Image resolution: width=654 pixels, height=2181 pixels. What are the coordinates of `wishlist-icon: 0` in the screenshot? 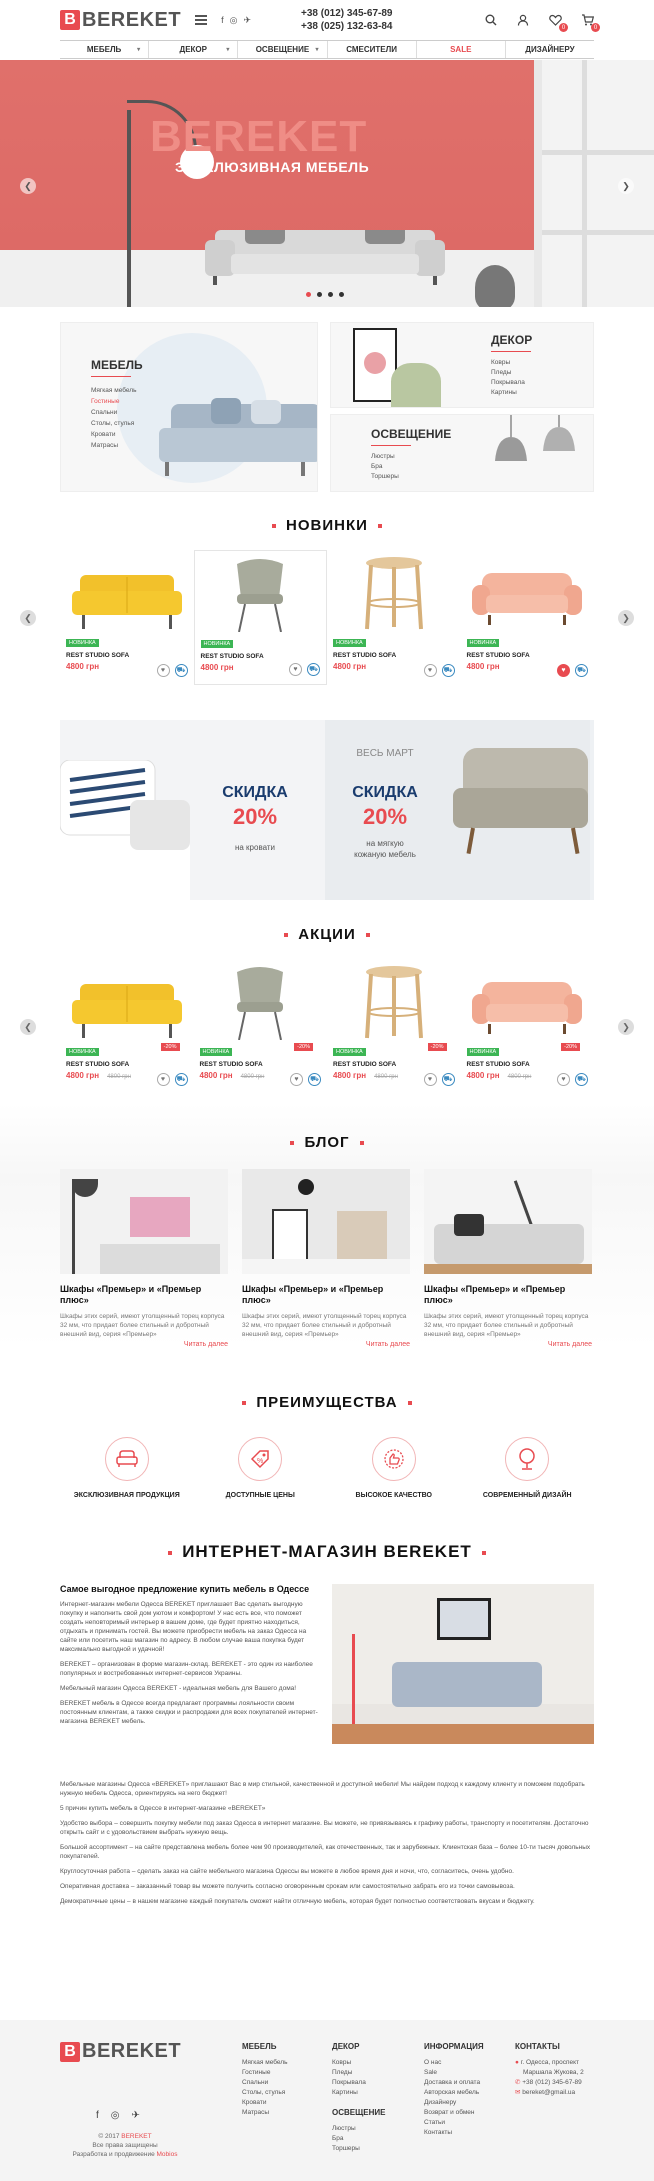 It's located at (558, 22).